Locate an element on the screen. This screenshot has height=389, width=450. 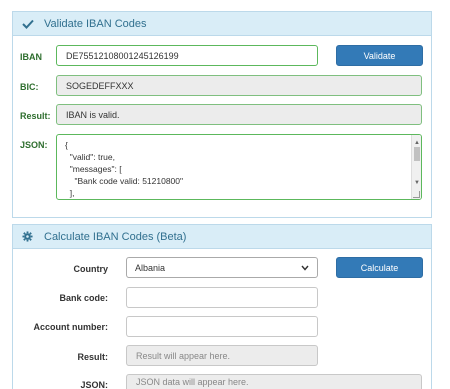
scroll-thumb is located at coordinates (417, 154).